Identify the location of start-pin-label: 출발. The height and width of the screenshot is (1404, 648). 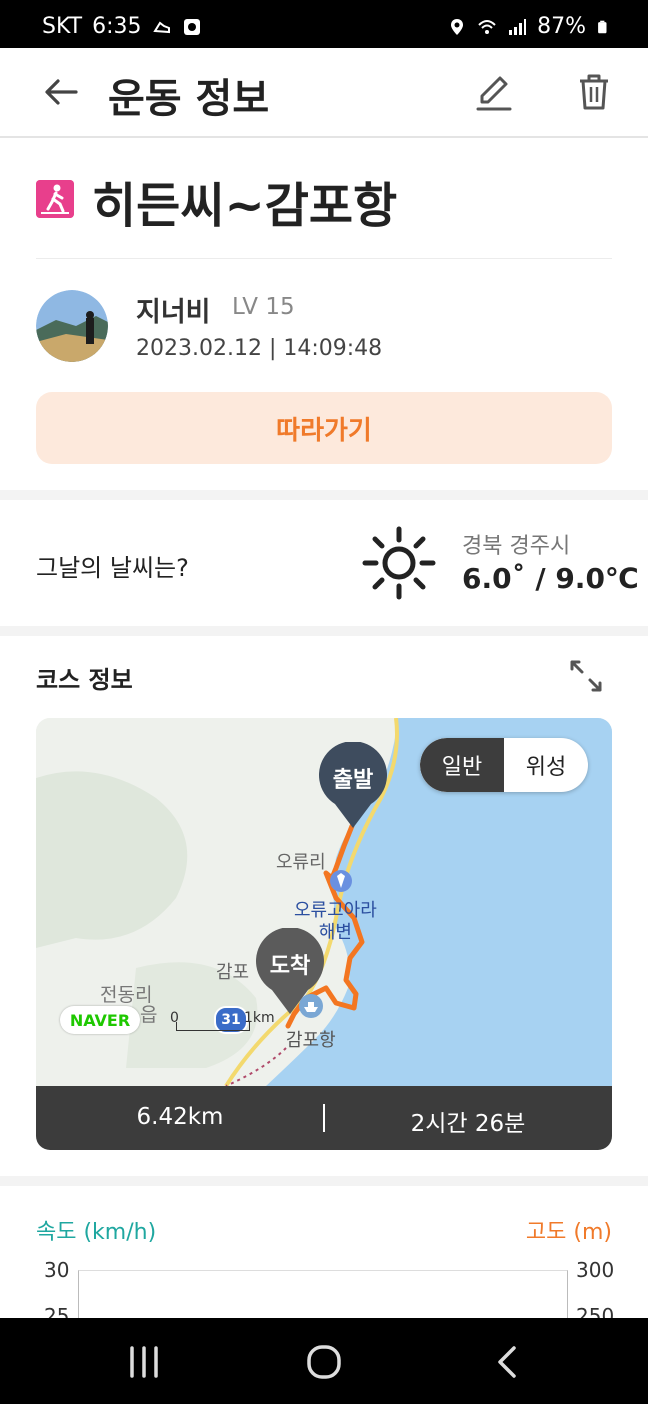
(353, 780).